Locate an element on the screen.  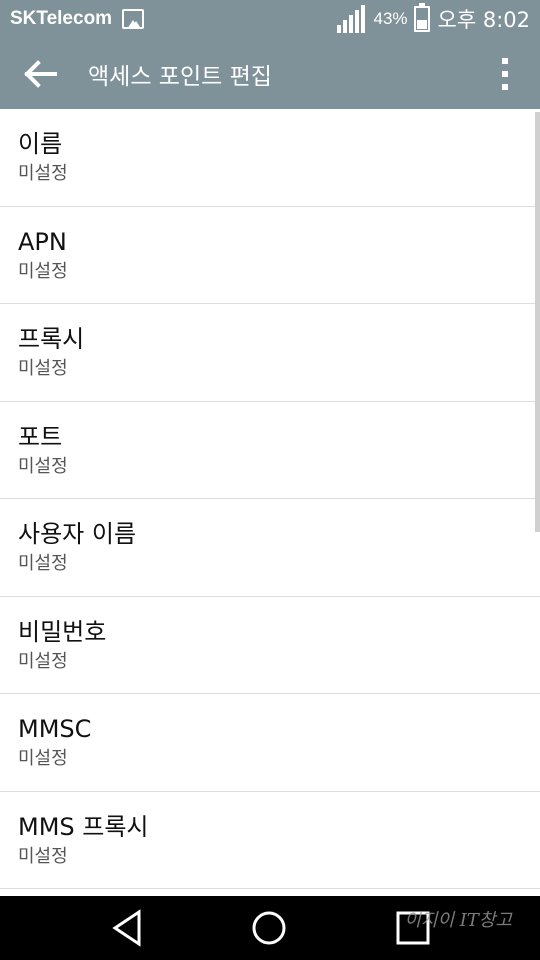
navigation-bar: 이지이 IT창고 is located at coordinates (270, 928).